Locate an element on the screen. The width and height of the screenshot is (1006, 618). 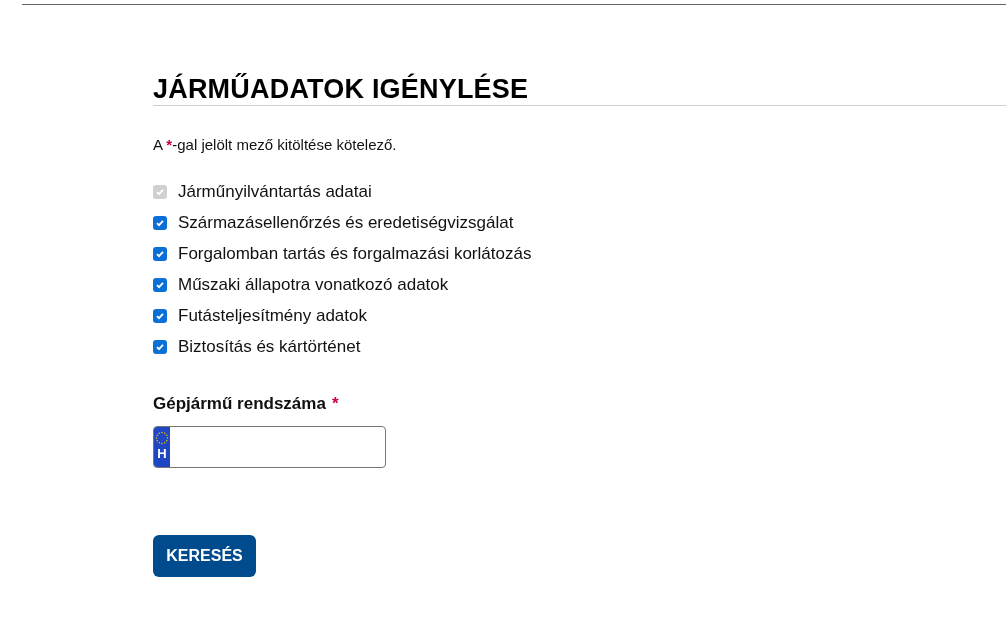
country-code: H is located at coordinates (162, 453).